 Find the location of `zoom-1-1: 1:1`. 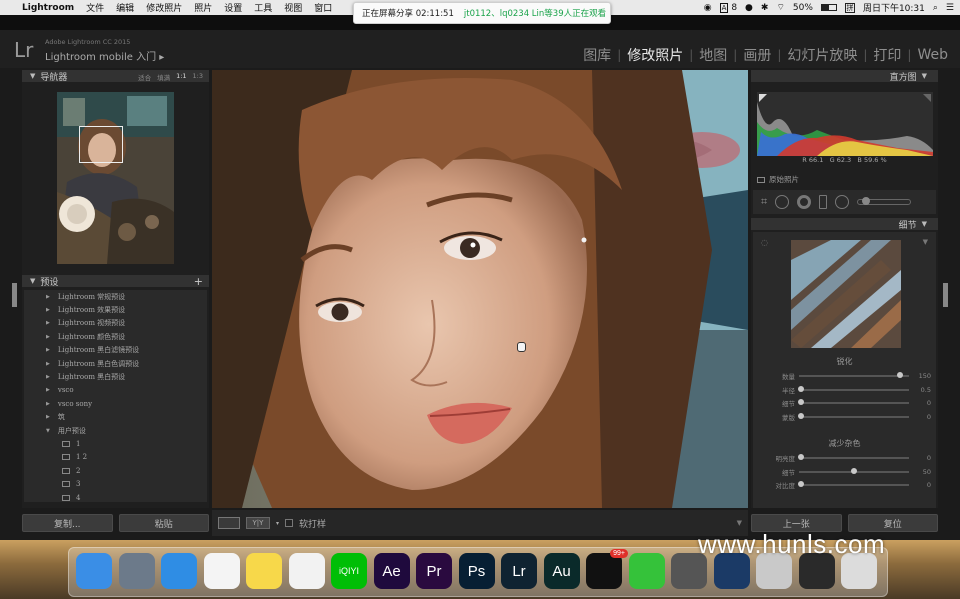

zoom-1-1: 1:1 is located at coordinates (181, 77).